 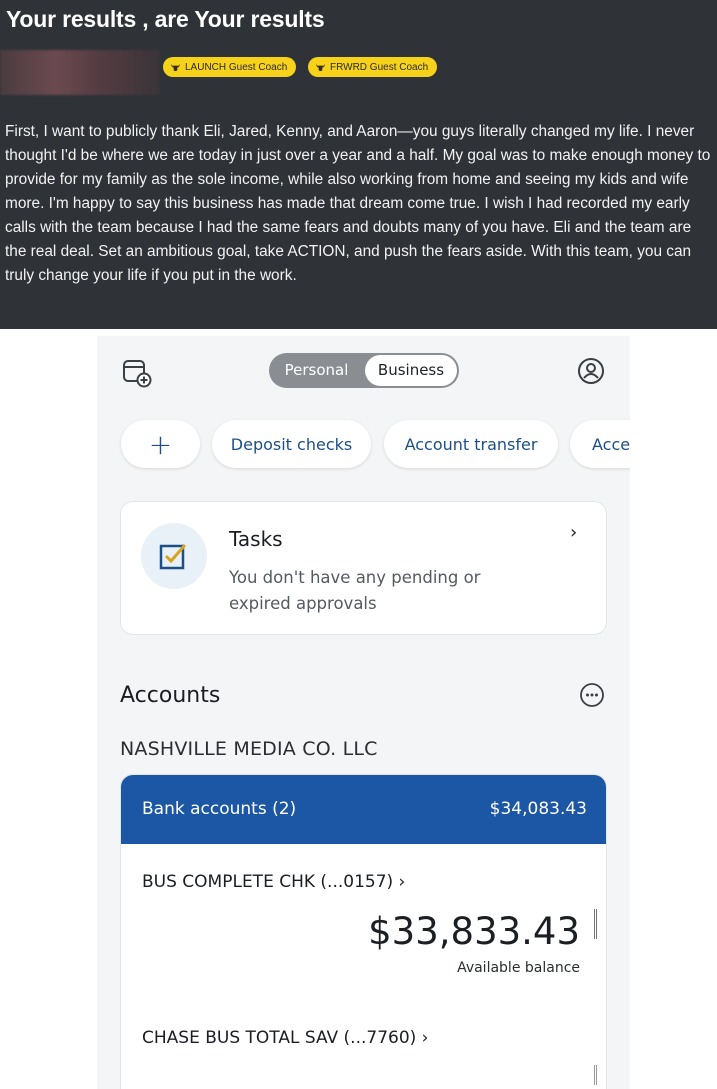 What do you see at coordinates (600, 444) in the screenshot?
I see `accounts-quick-button: Acce` at bounding box center [600, 444].